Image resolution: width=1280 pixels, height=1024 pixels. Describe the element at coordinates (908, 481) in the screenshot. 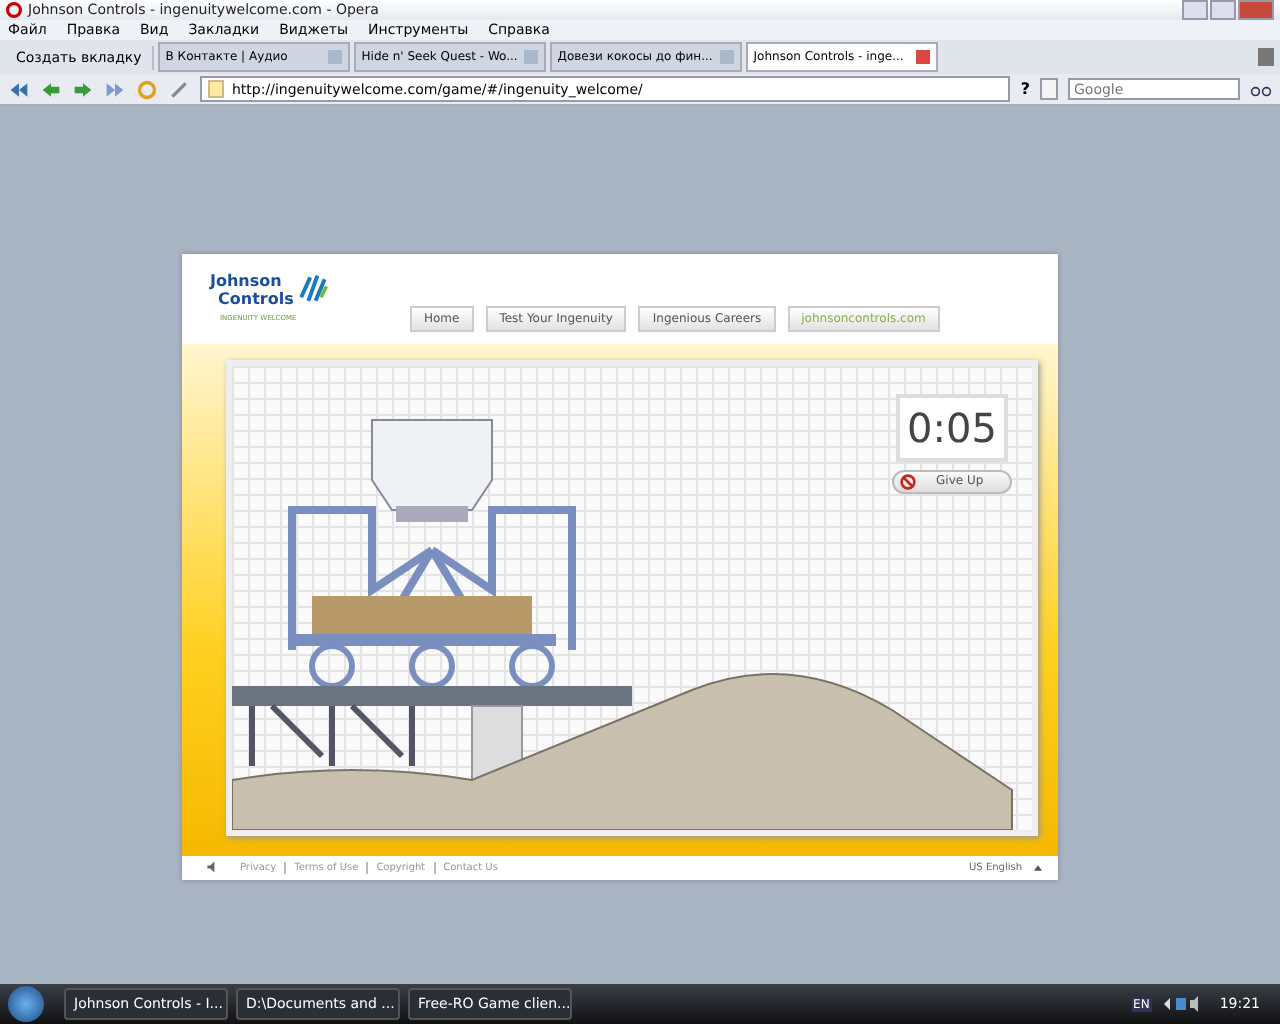

I see `no-entry-icon` at that location.